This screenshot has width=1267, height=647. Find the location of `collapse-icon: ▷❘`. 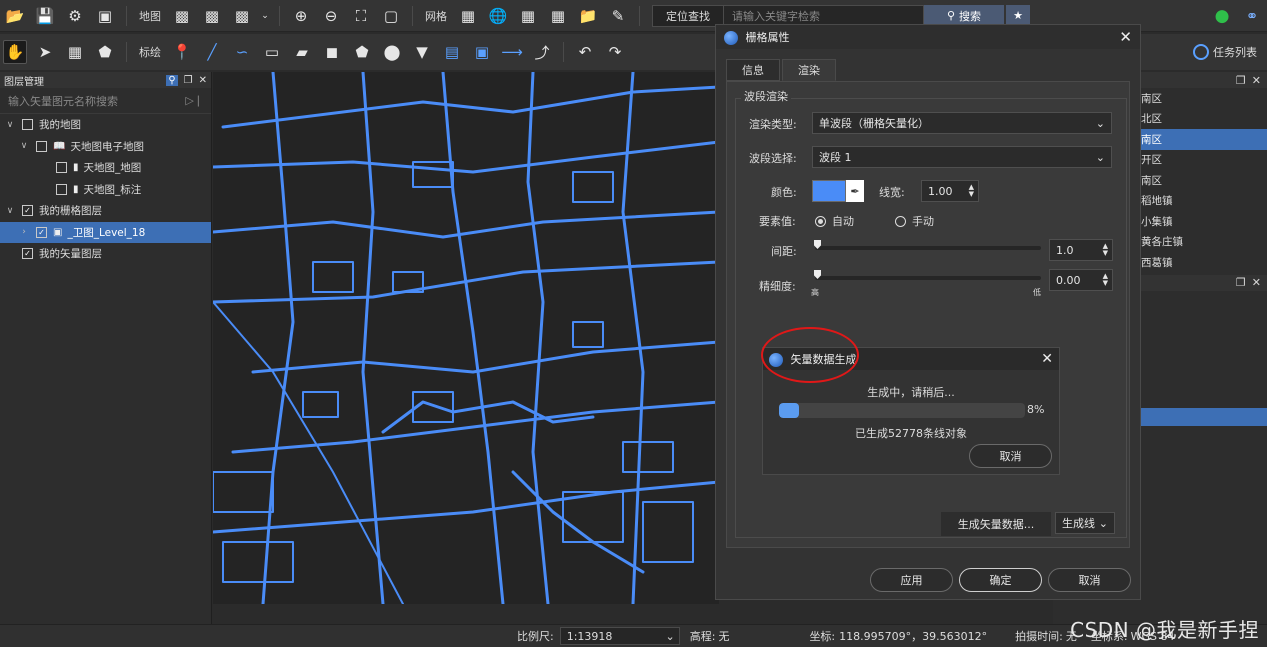

collapse-icon: ▷❘ is located at coordinates (194, 100).